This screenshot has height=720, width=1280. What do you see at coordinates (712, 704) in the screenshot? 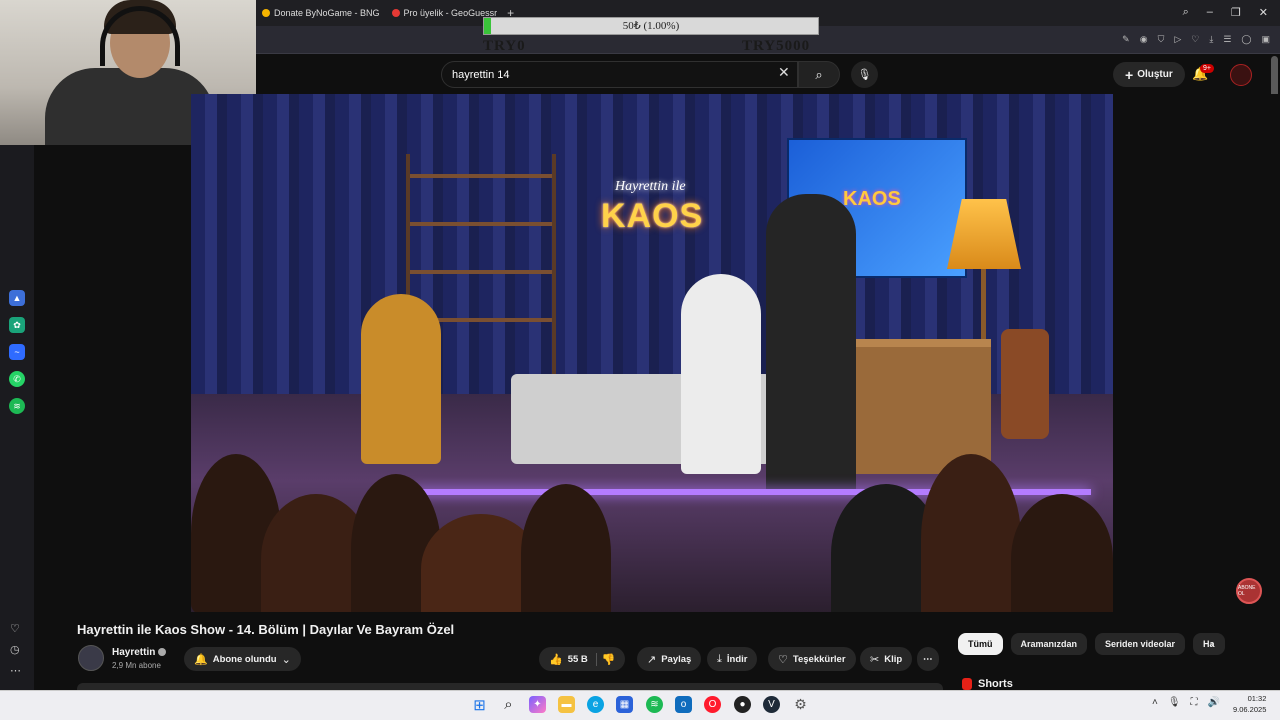
I see `opera-icon: O` at bounding box center [712, 704].